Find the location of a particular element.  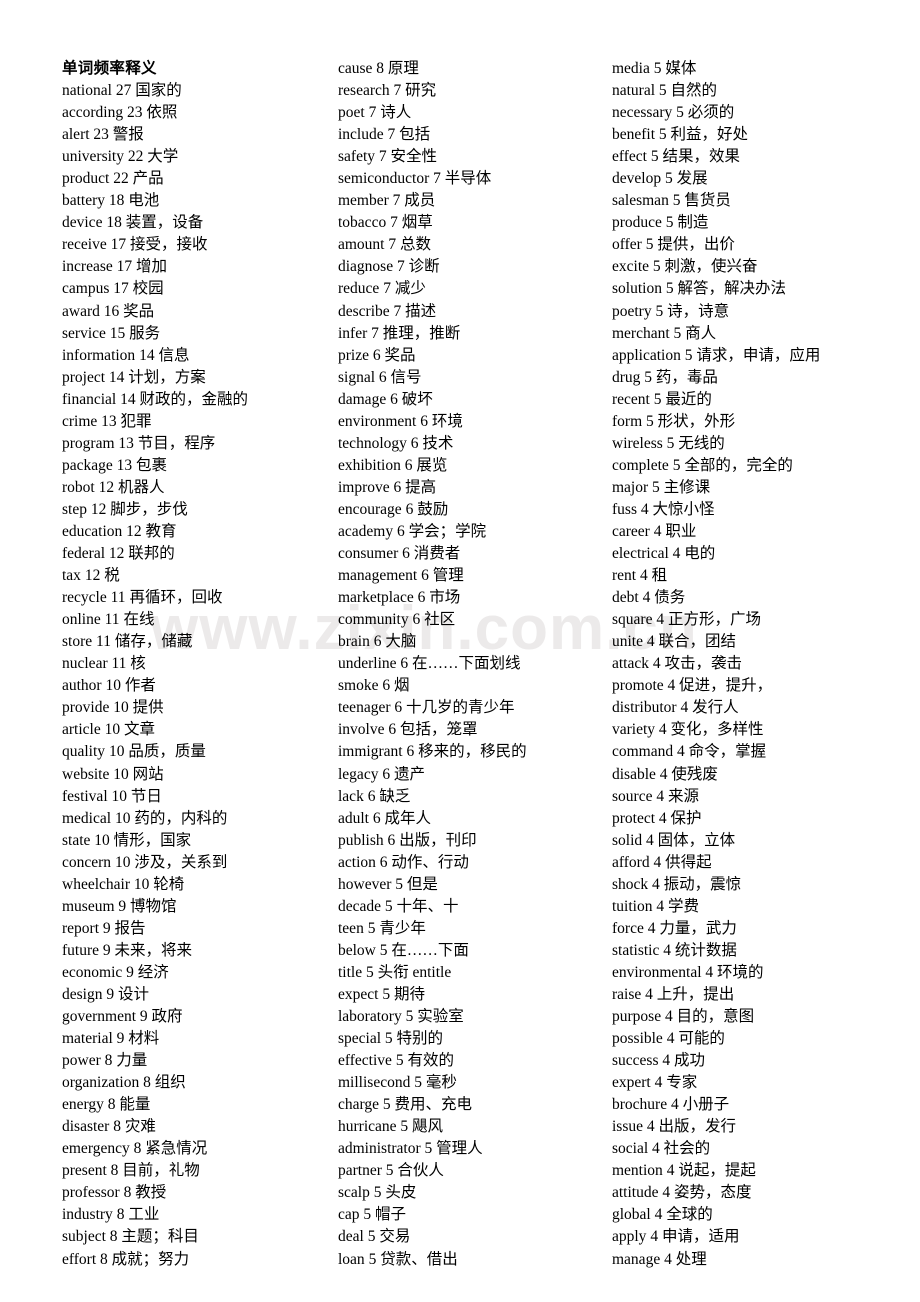

entry-word: decade is located at coordinates (360, 906).